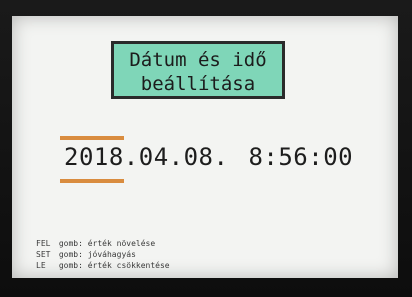 The width and height of the screenshot is (412, 297). What do you see at coordinates (198, 84) in the screenshot?
I see `title-line-2: beállítása` at bounding box center [198, 84].